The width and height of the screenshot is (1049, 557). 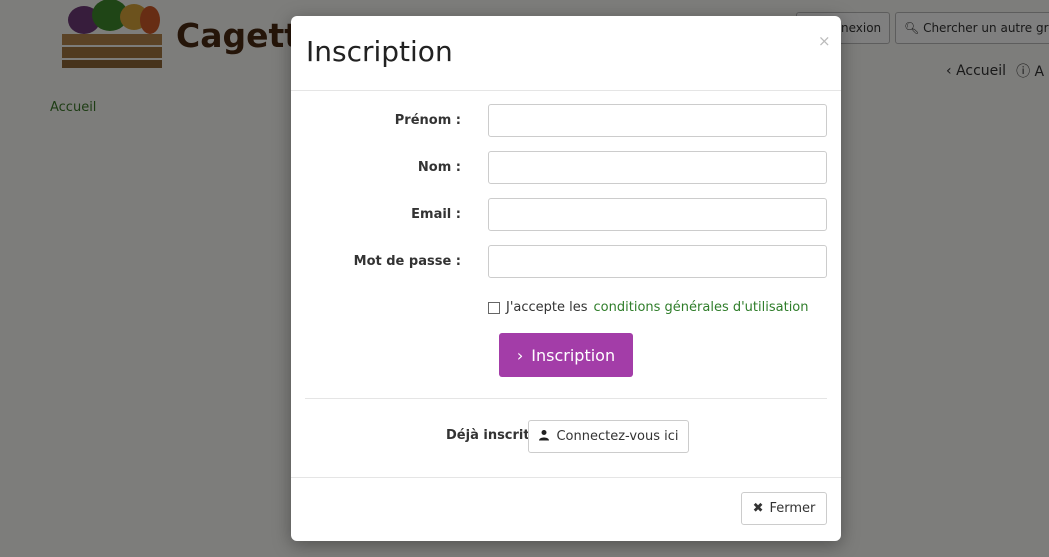 What do you see at coordinates (547, 307) in the screenshot?
I see `terms-prefix: J'accepte les` at bounding box center [547, 307].